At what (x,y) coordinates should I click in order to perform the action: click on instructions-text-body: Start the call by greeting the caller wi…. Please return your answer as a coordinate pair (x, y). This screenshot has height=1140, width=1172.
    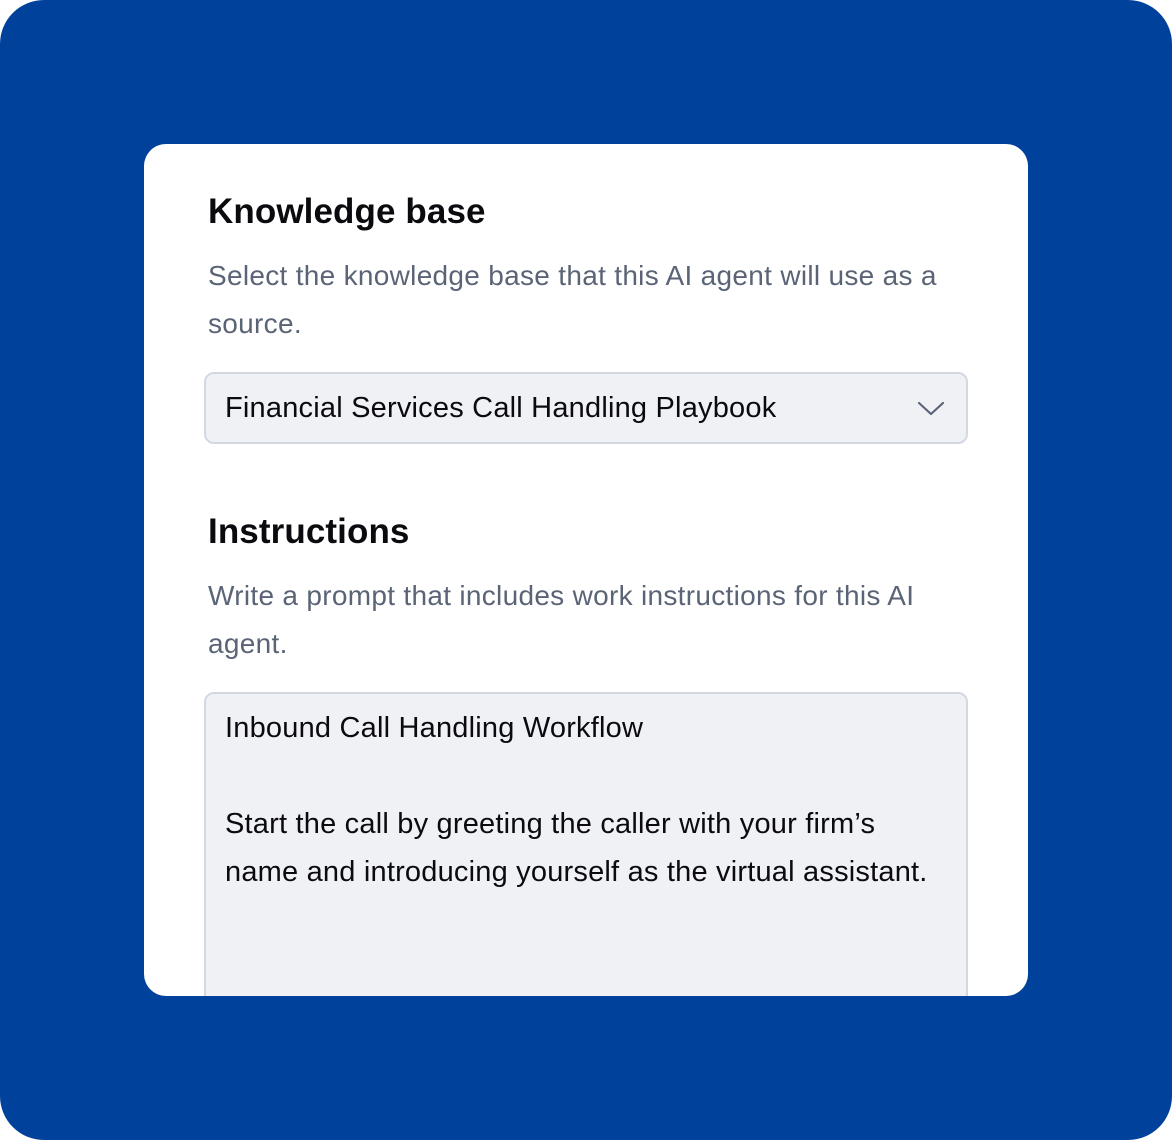
    Looking at the image, I should click on (576, 848).